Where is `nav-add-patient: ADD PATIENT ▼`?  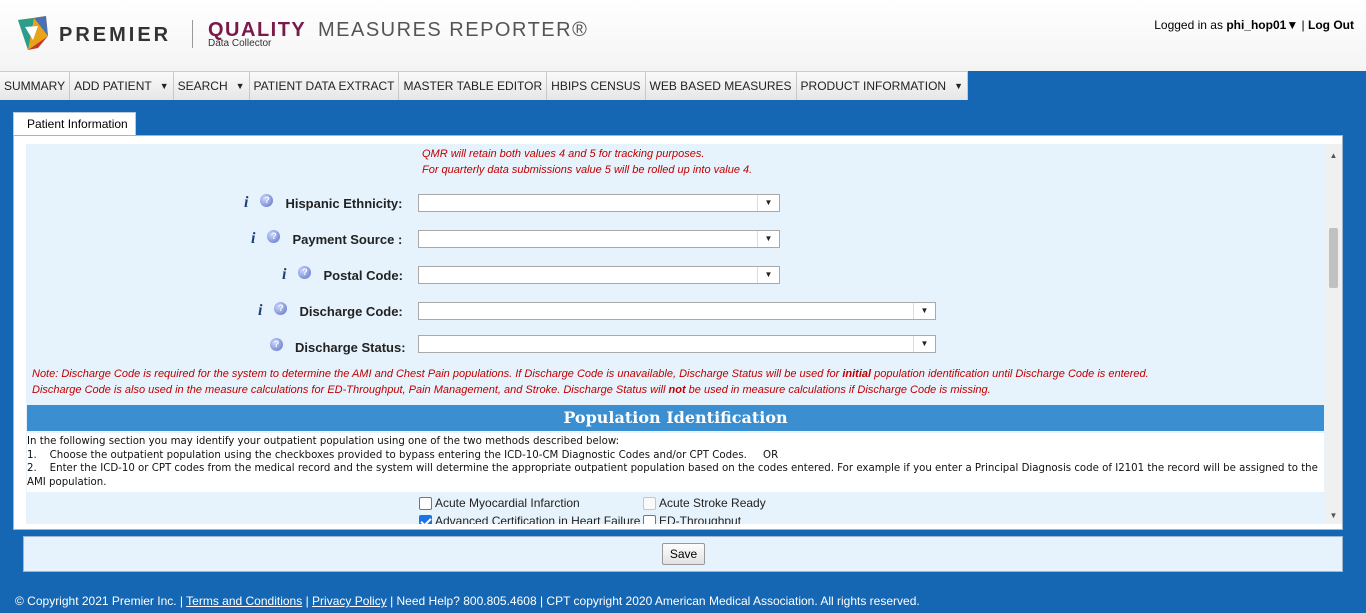 nav-add-patient: ADD PATIENT ▼ is located at coordinates (122, 86).